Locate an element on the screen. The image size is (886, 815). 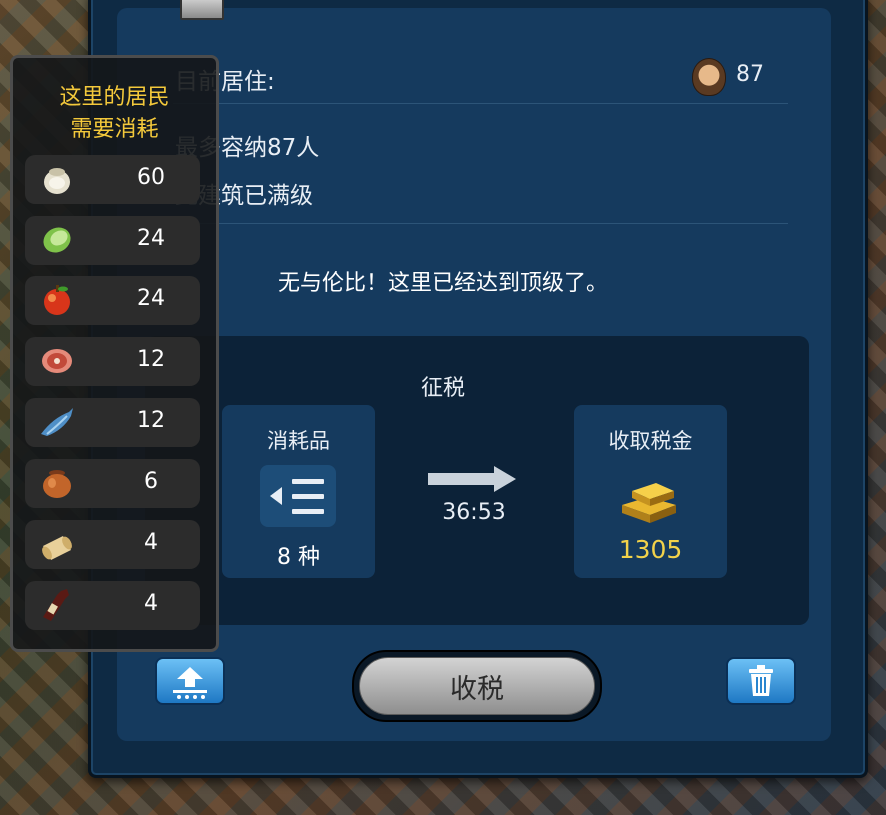
arrow-right-icon is located at coordinates (472, 479).